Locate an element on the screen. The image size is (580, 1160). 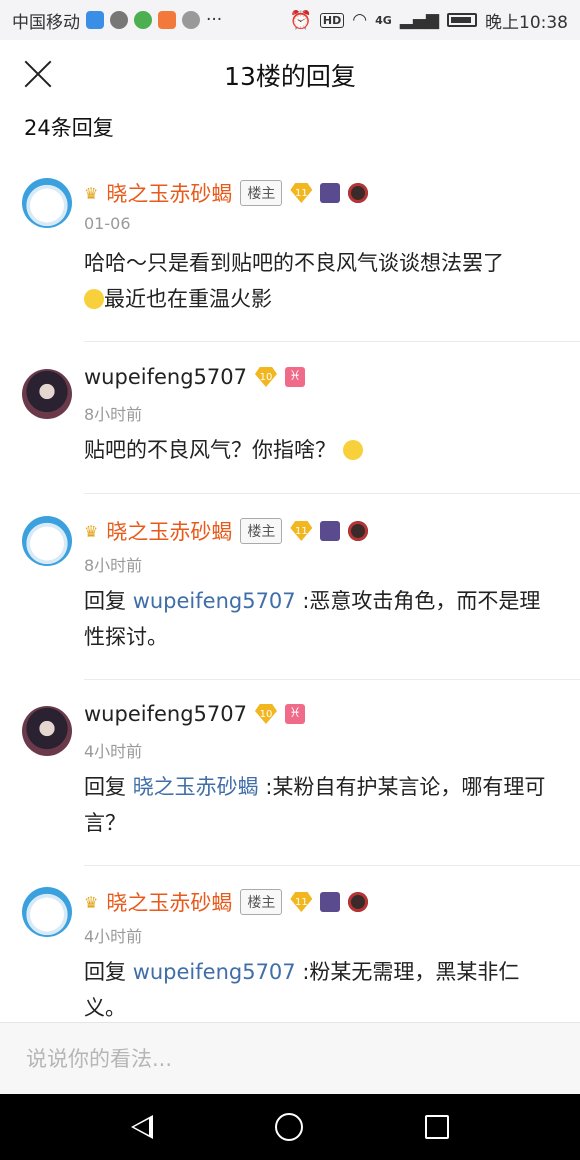
shield-app-icon is located at coordinates (95, 20).